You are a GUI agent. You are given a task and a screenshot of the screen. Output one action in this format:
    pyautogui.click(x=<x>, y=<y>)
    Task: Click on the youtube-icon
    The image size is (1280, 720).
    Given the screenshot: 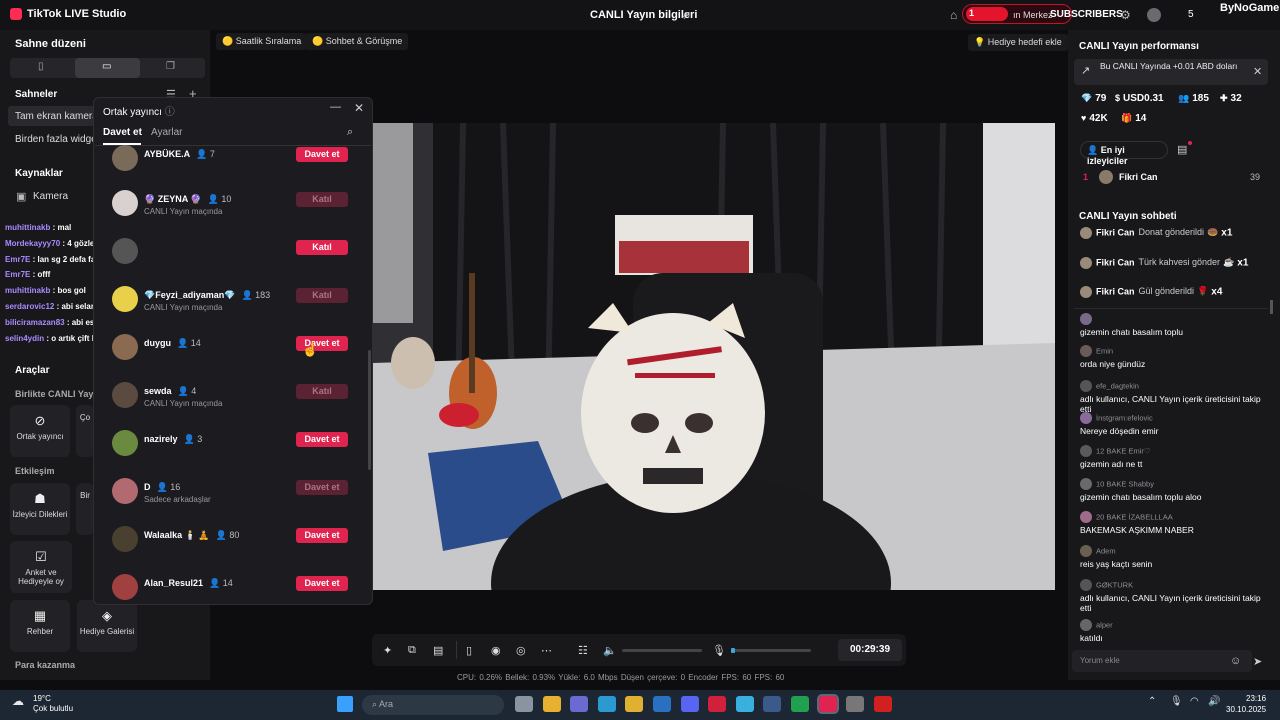 What is the action you would take?
    pyautogui.click(x=882, y=704)
    